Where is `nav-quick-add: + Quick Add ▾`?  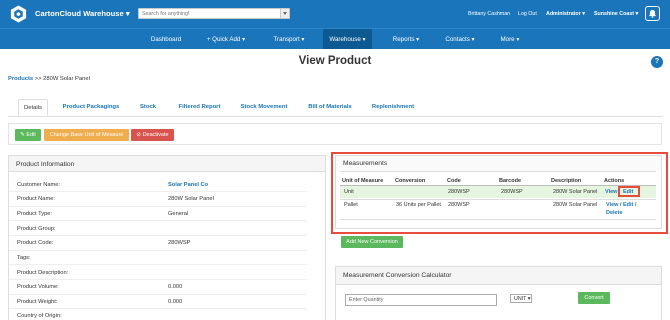 nav-quick-add: + Quick Add ▾ is located at coordinates (226, 39).